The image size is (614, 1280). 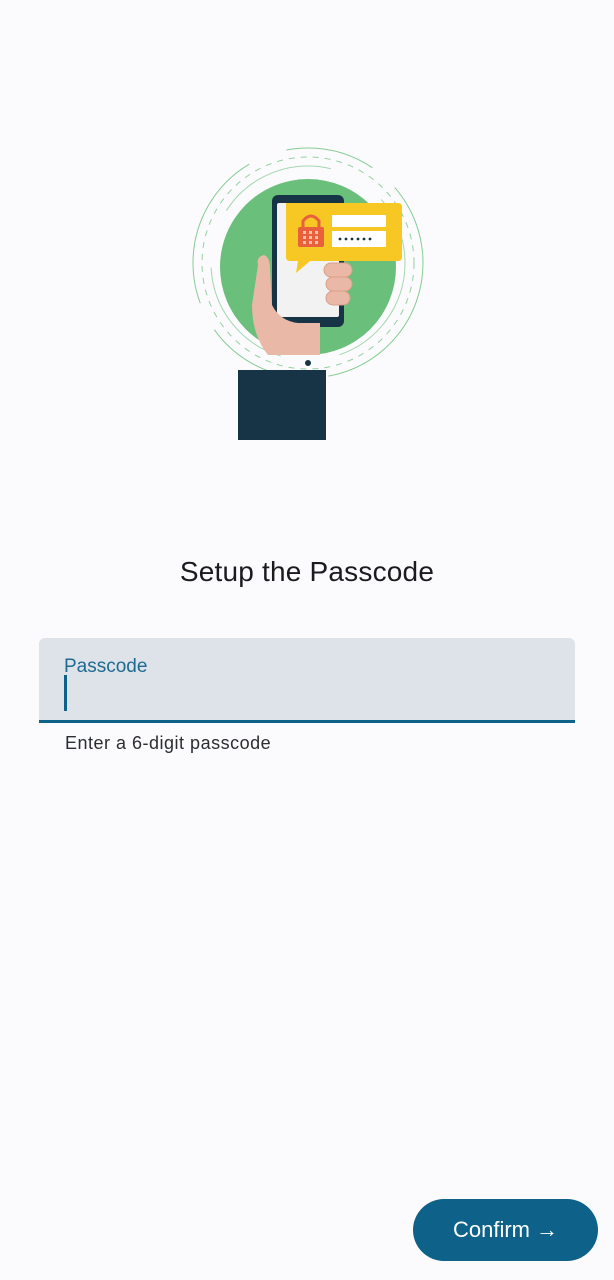 What do you see at coordinates (307, 571) in the screenshot?
I see `page-title: Setup the Passcode` at bounding box center [307, 571].